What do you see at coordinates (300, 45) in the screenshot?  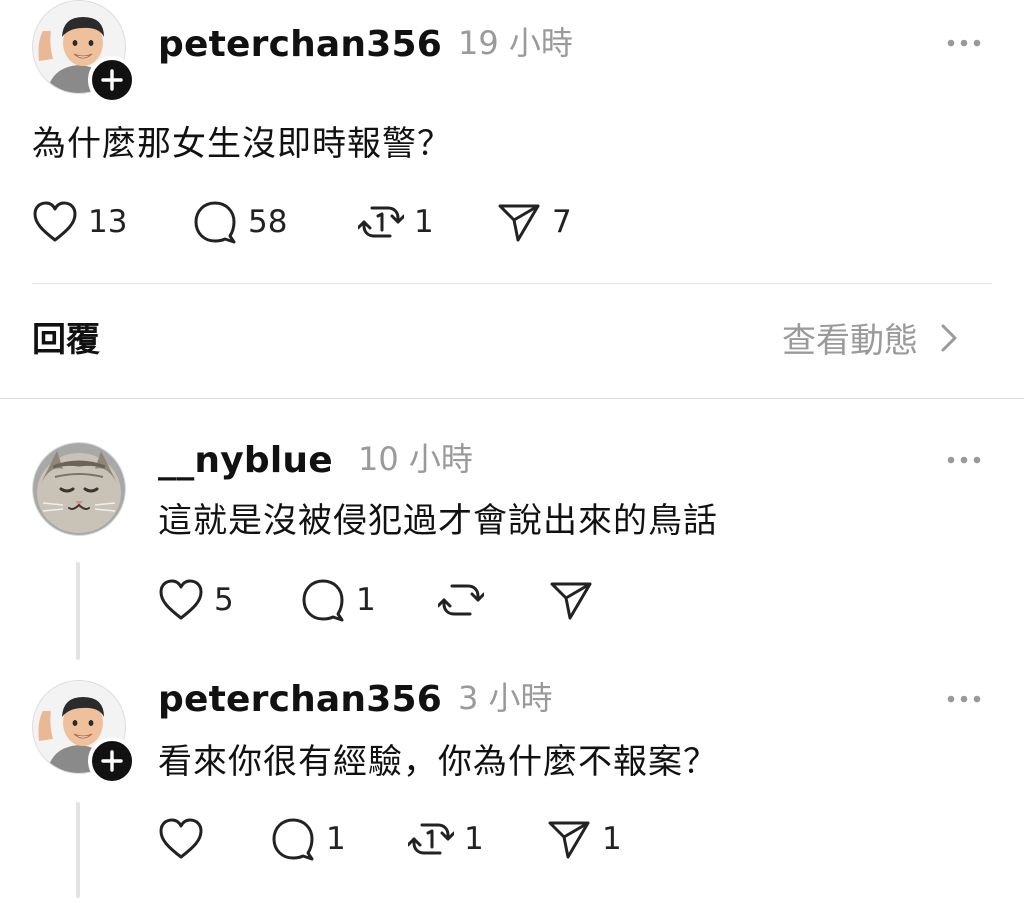 I see `post-username: peterchan356` at bounding box center [300, 45].